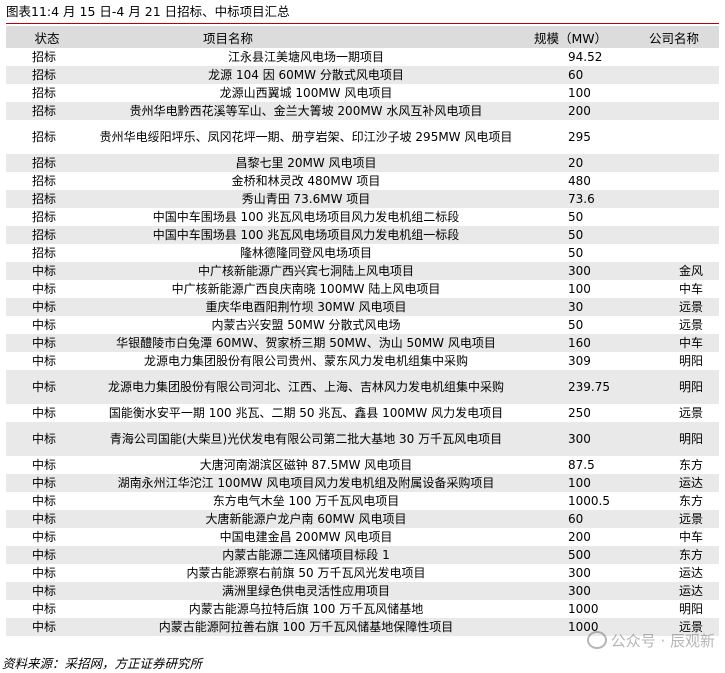 Image resolution: width=725 pixels, height=673 pixels. What do you see at coordinates (306, 180) in the screenshot?
I see `cell-project-name: 金桥和林灵改 480MW 项目` at bounding box center [306, 180].